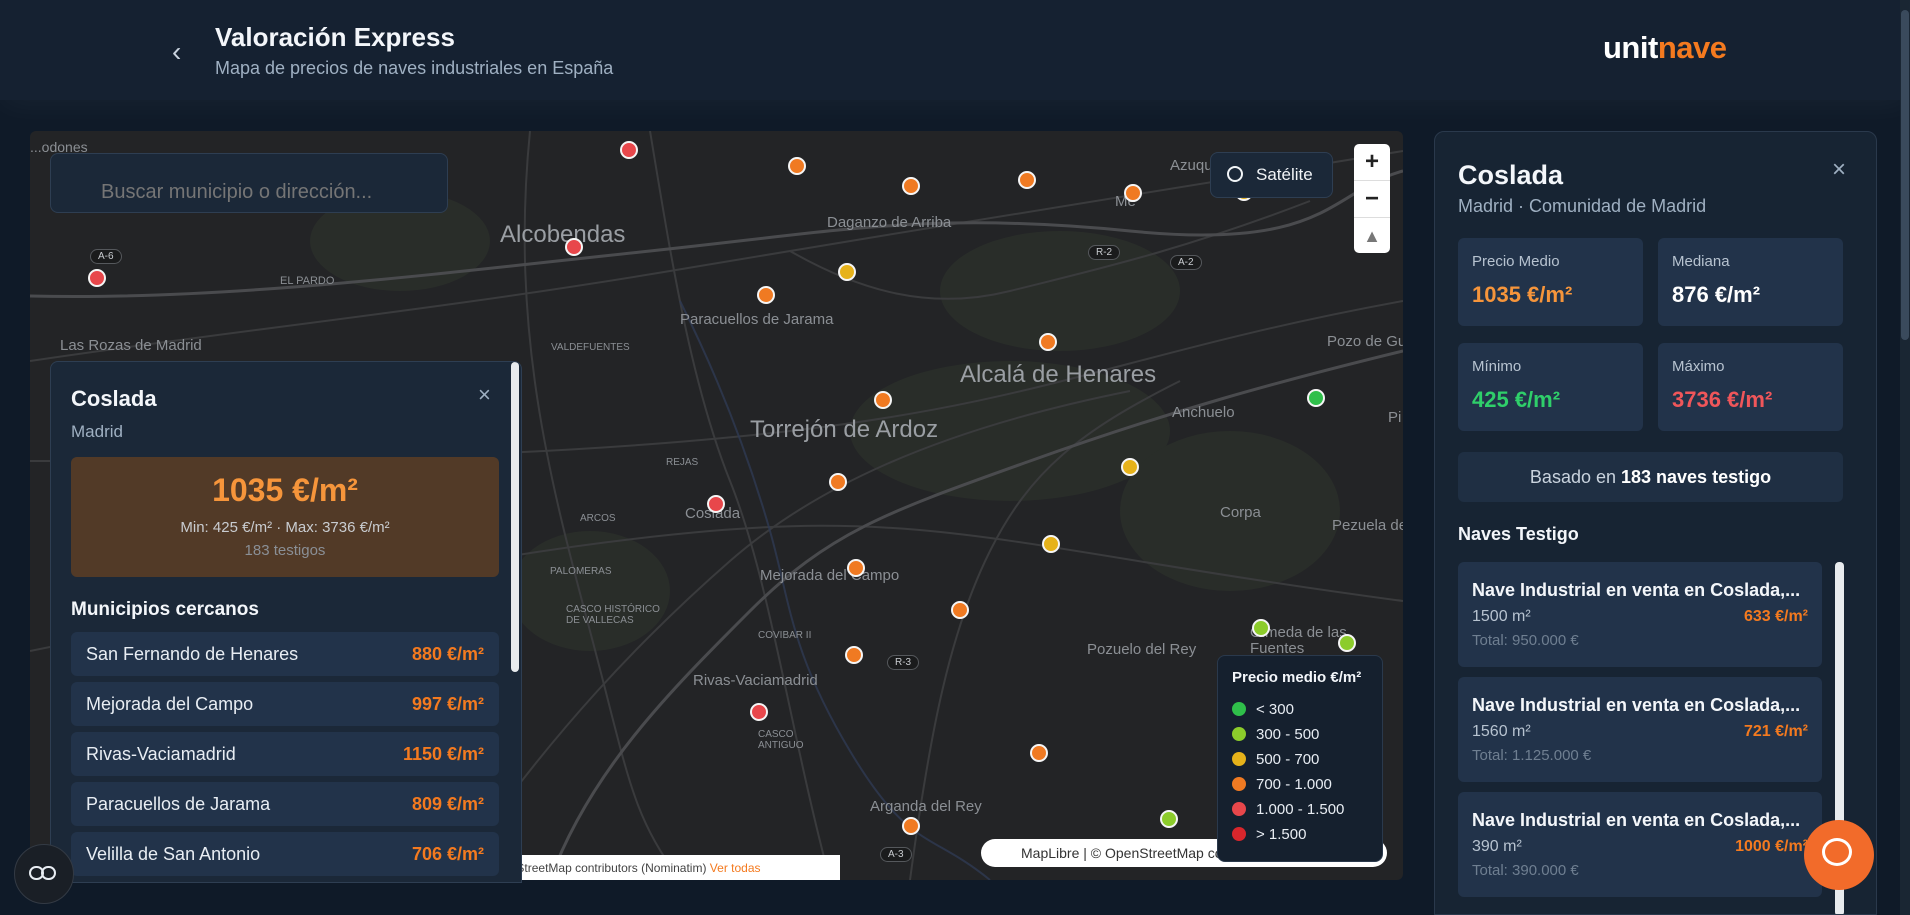 This screenshot has height=915, width=1910. What do you see at coordinates (1372, 162) in the screenshot?
I see `zoom-in-button: +` at bounding box center [1372, 162].